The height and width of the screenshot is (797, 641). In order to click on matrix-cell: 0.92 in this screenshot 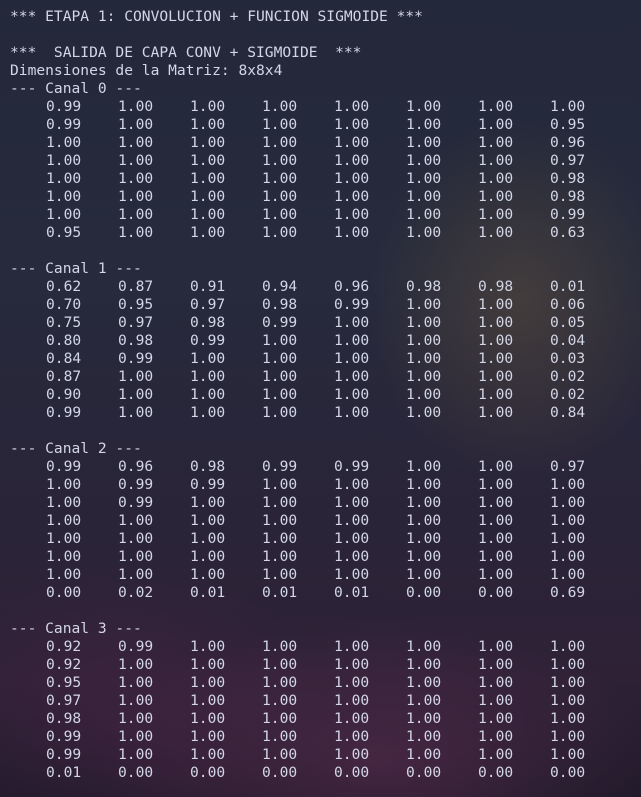, I will do `click(64, 664)`.